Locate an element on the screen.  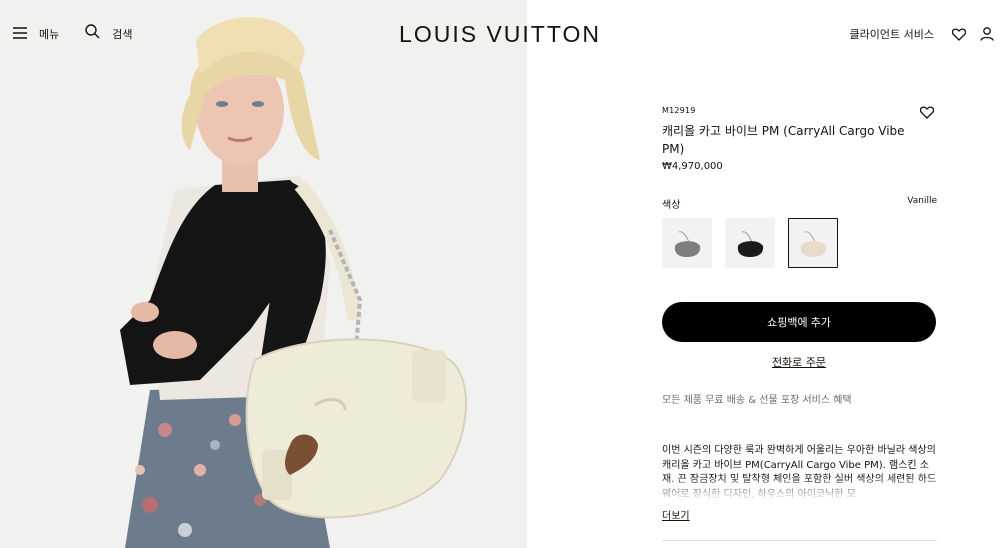
black-bag-icon is located at coordinates (750, 244).